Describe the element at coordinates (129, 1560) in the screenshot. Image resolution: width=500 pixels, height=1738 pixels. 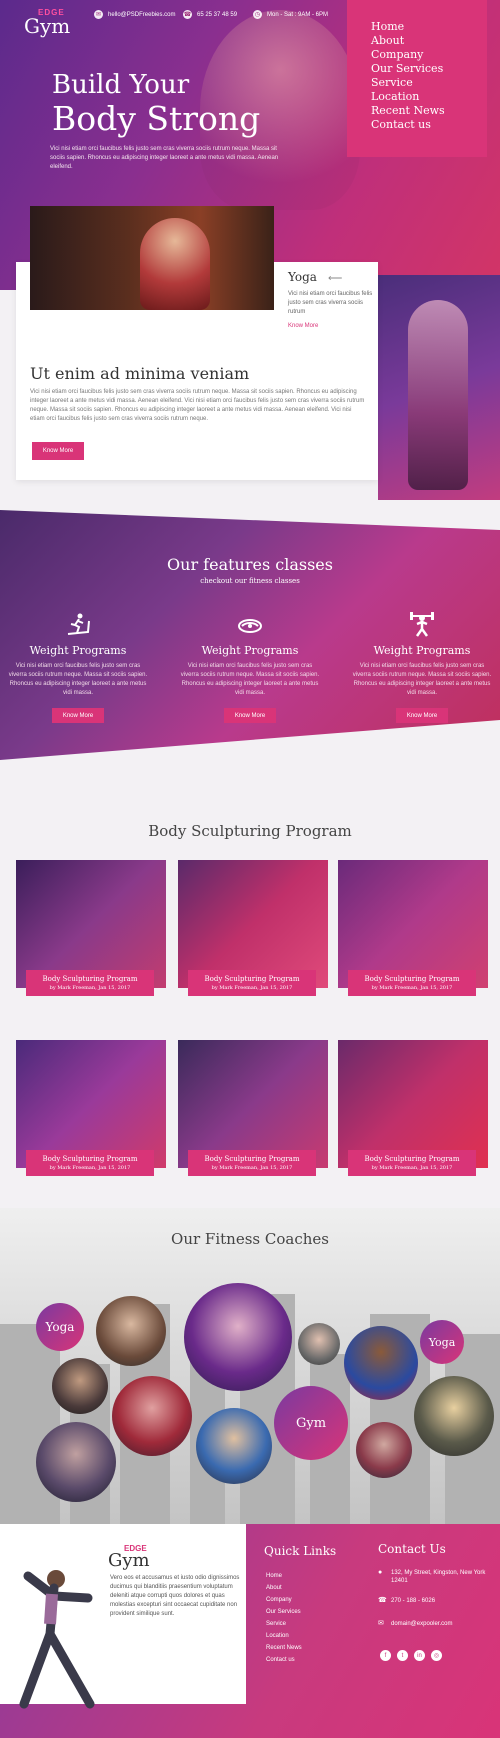
I see `footer-logo-gym: Gym` at that location.